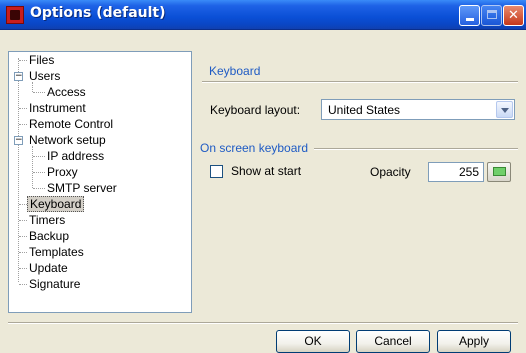 The width and height of the screenshot is (526, 353). I want to click on minimize-button, so click(469, 15).